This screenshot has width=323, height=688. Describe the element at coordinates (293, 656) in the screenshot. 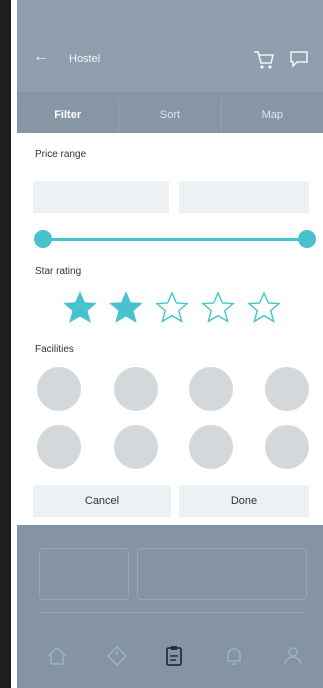

I see `profile-icon` at that location.